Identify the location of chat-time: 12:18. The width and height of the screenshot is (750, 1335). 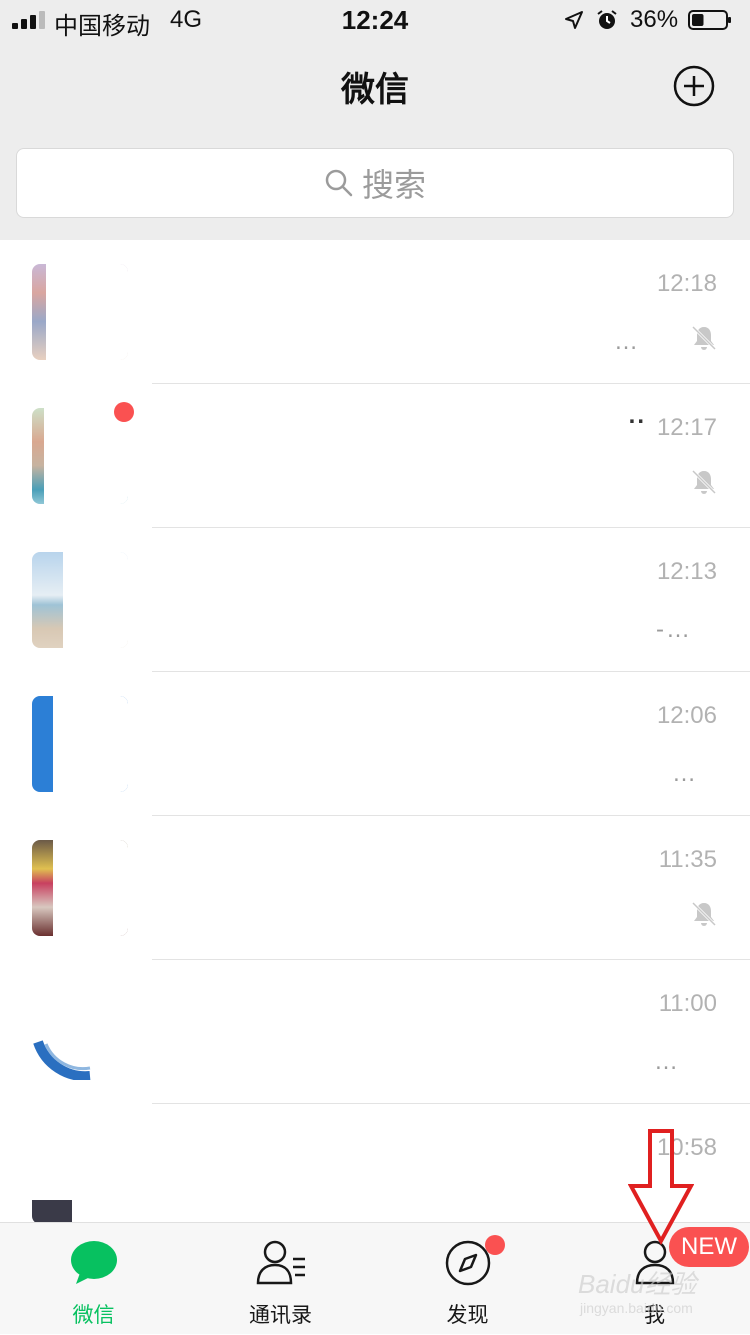
(686, 283).